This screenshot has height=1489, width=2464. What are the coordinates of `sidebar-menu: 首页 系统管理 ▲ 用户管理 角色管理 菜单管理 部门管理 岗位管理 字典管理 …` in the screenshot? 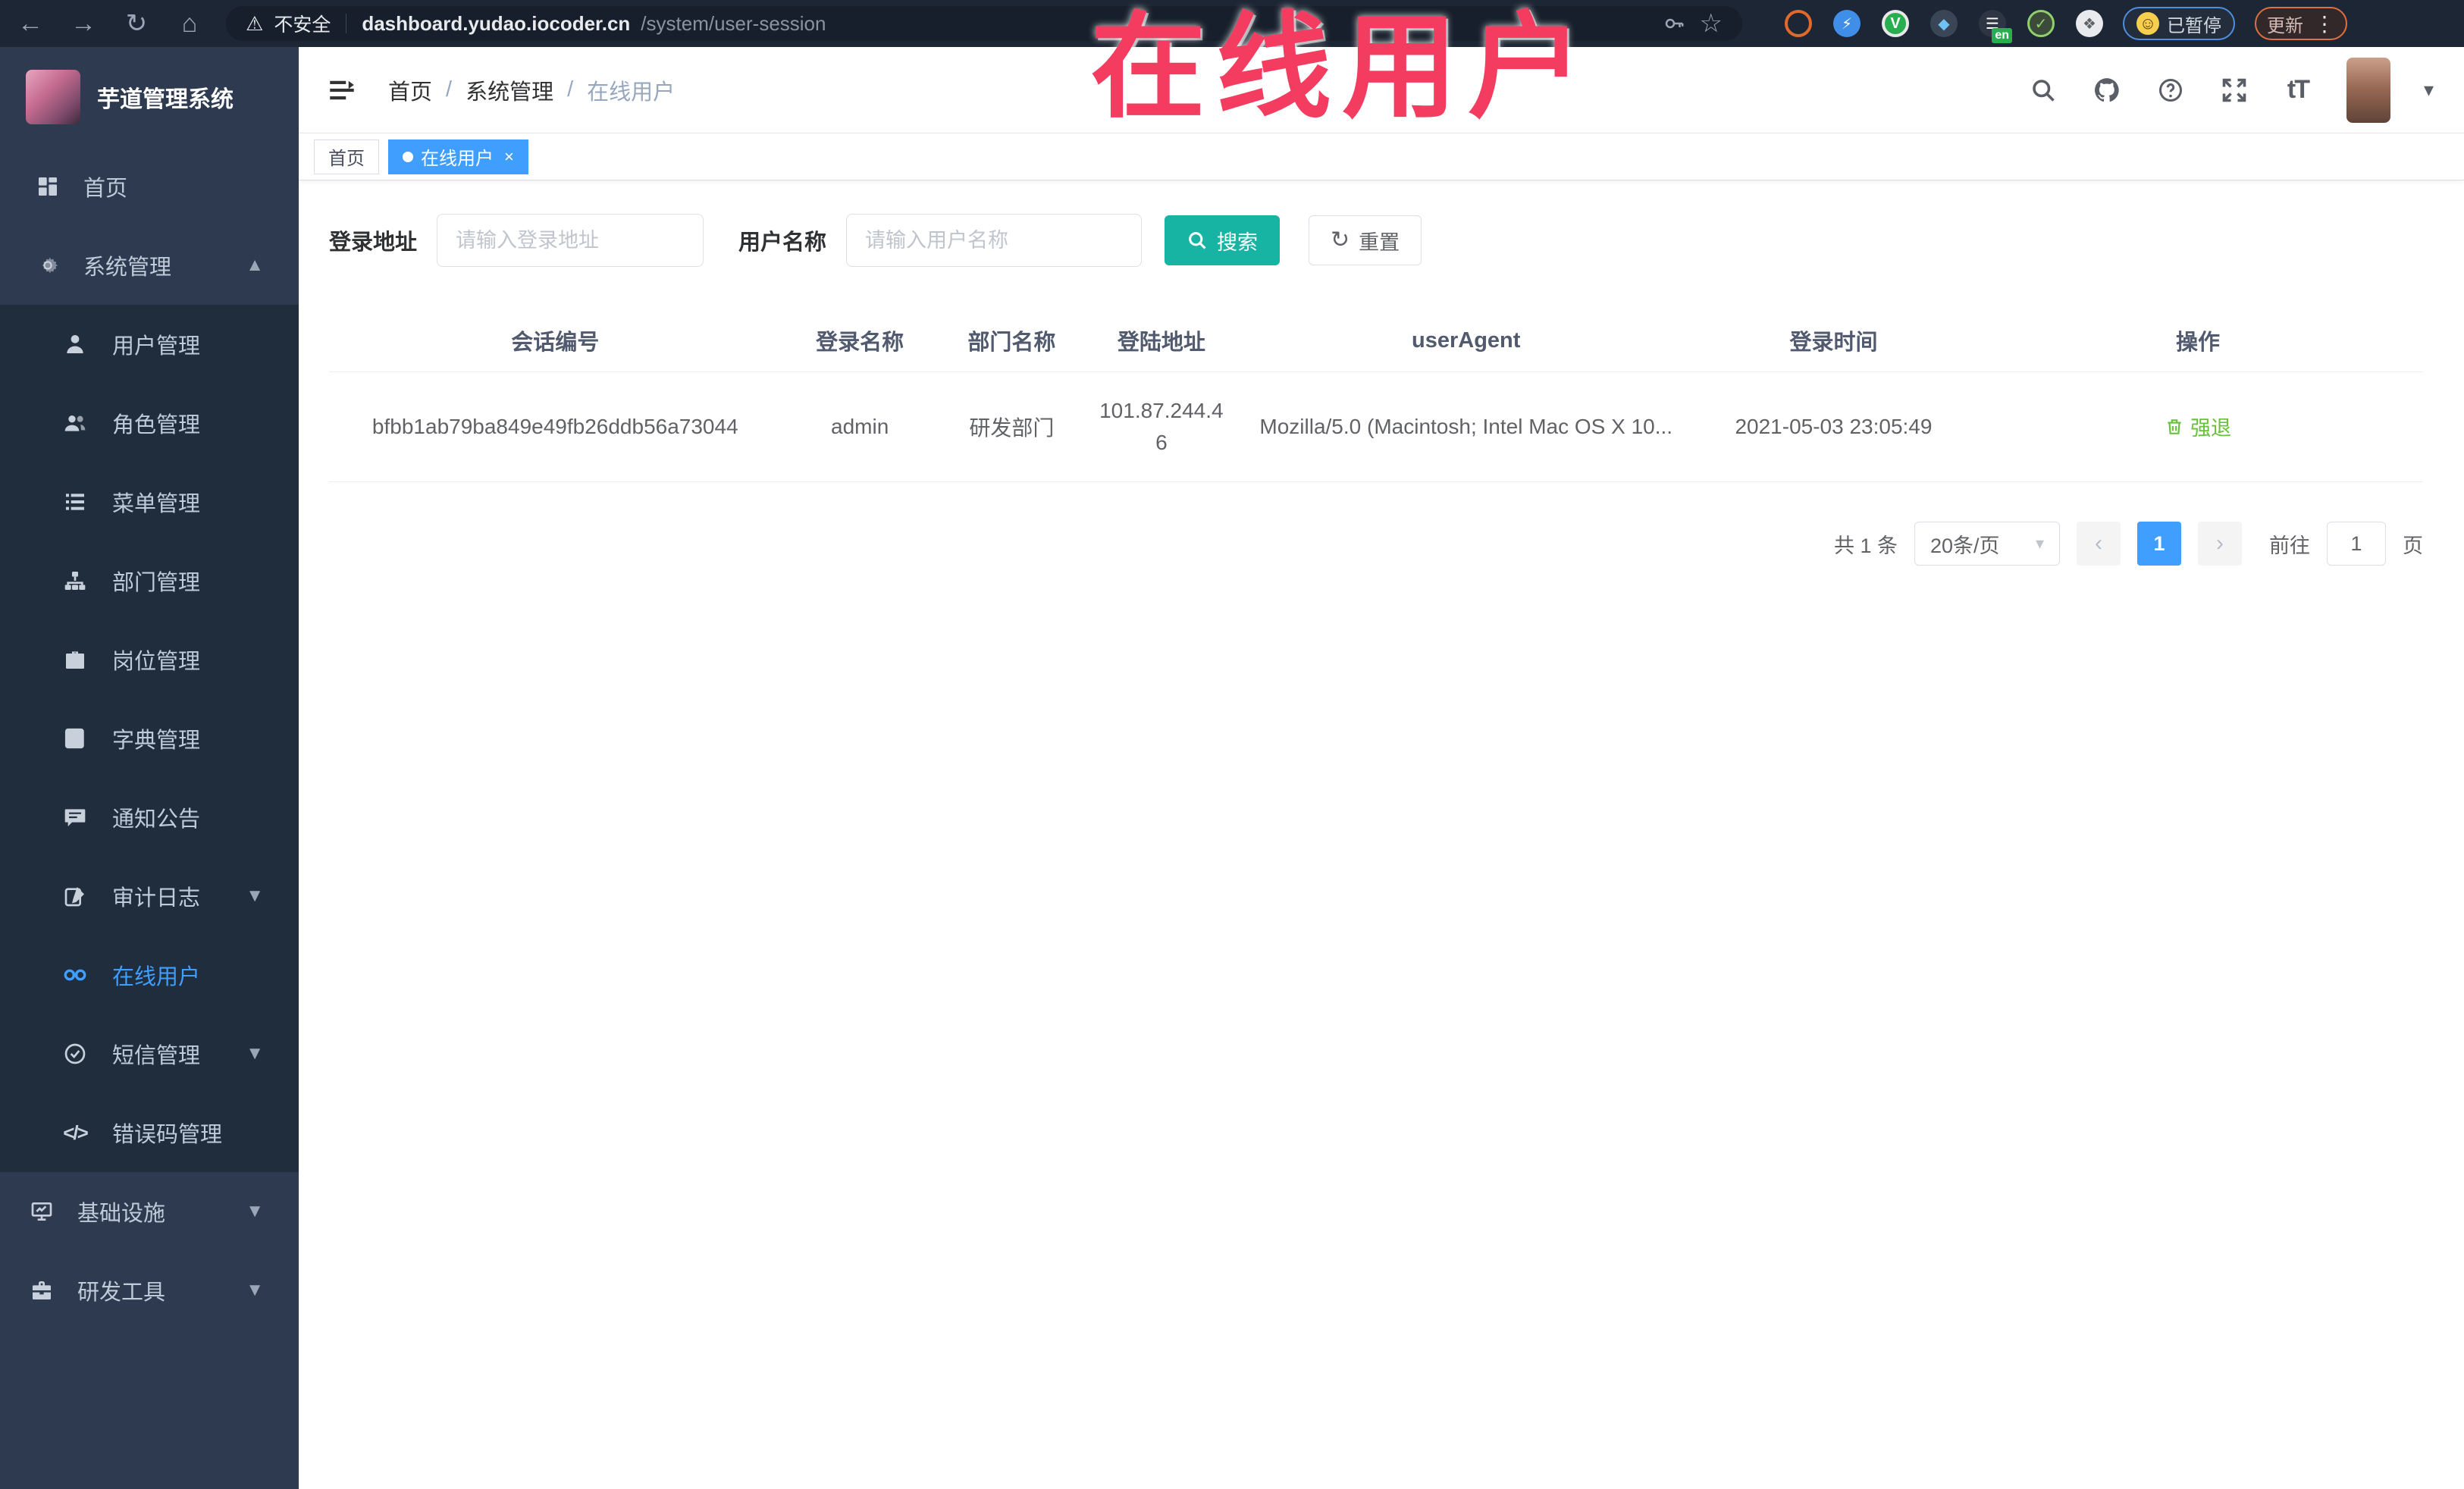 It's located at (150, 739).